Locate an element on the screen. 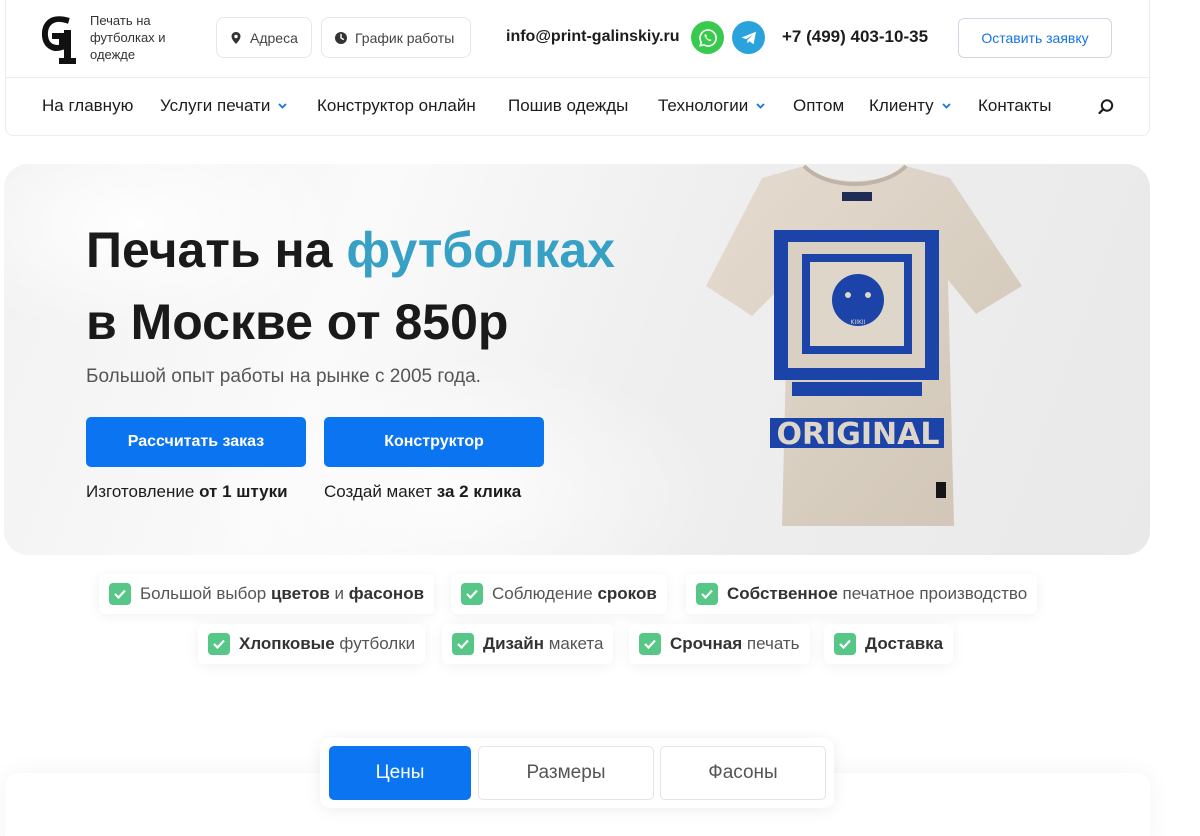 The height and width of the screenshot is (836, 1200). nav-item-label: На главную is located at coordinates (88, 105).